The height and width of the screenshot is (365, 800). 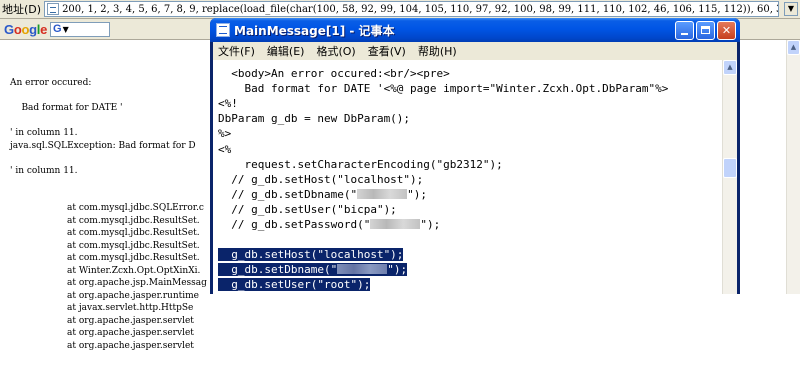 I want to click on notepad-icon, so click(x=223, y=30).